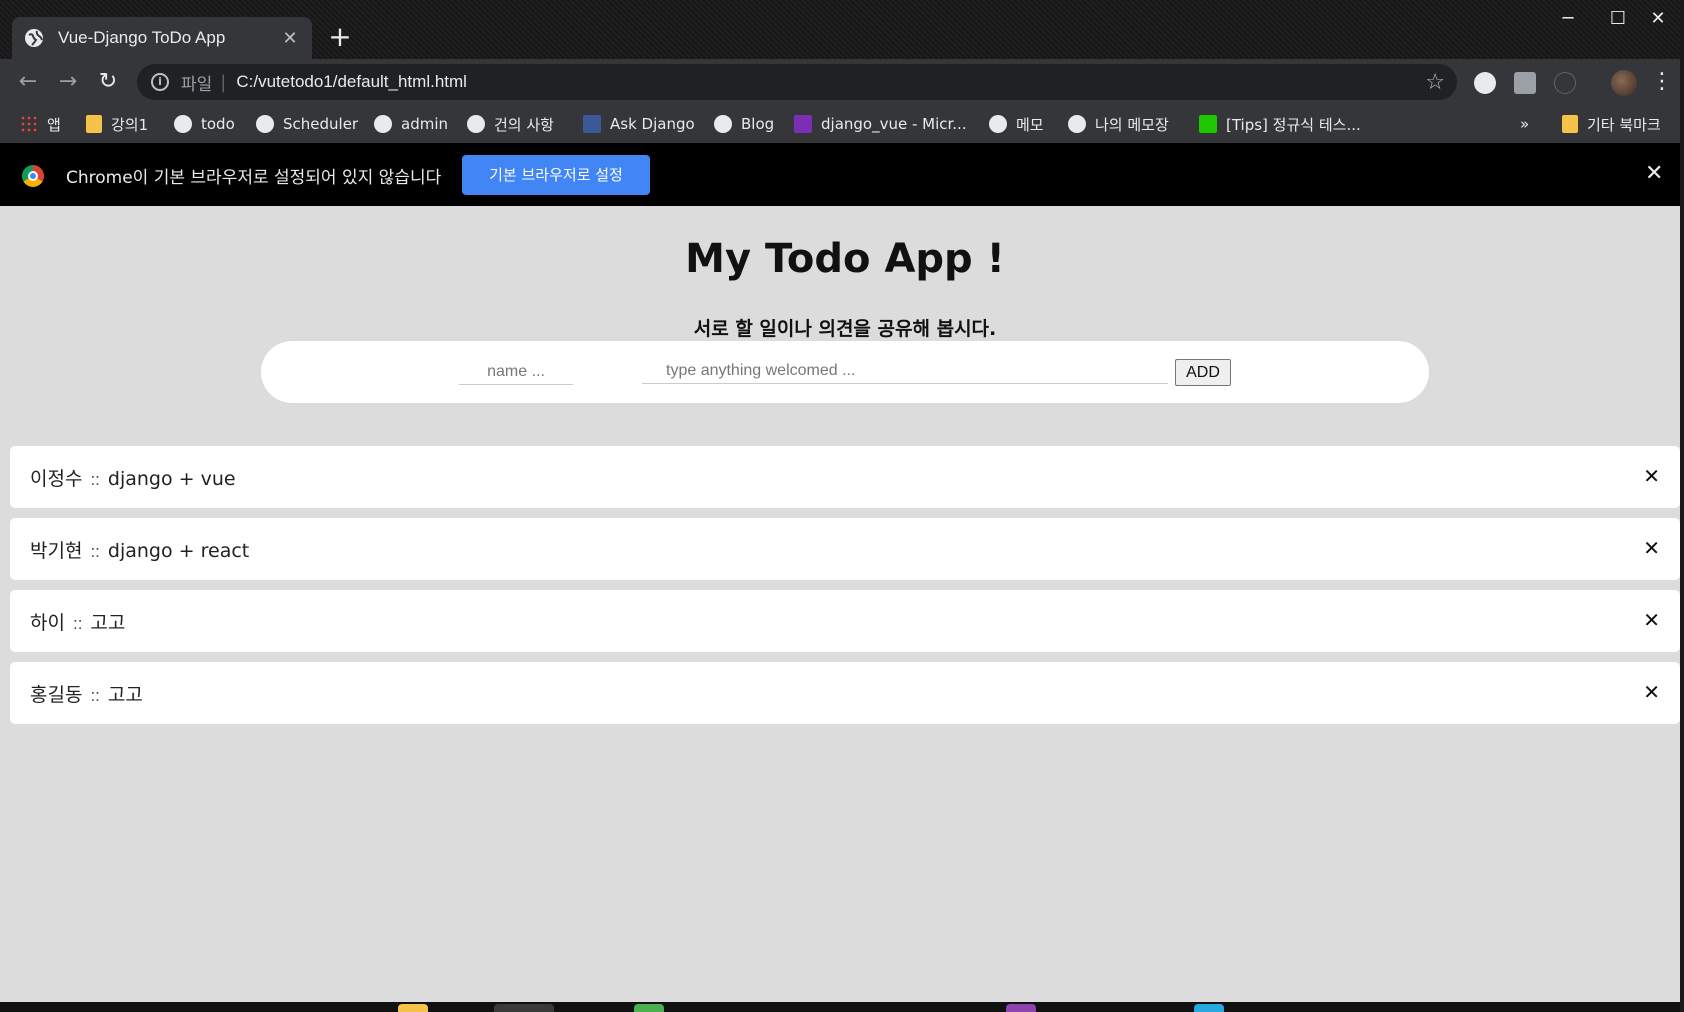 The image size is (1684, 1012). What do you see at coordinates (54, 124) in the screenshot?
I see `bookmark-label: 앱` at bounding box center [54, 124].